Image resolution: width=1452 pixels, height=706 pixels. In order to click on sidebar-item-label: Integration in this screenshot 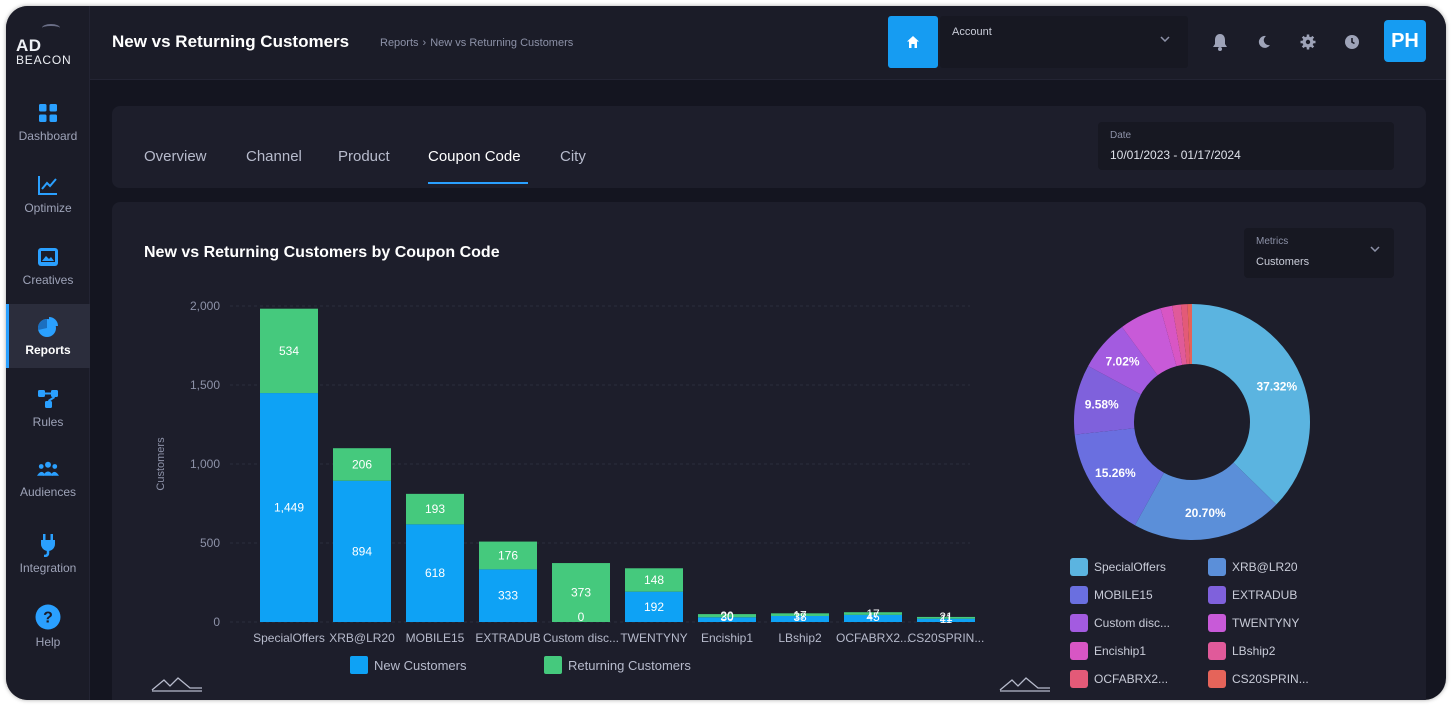, I will do `click(48, 567)`.